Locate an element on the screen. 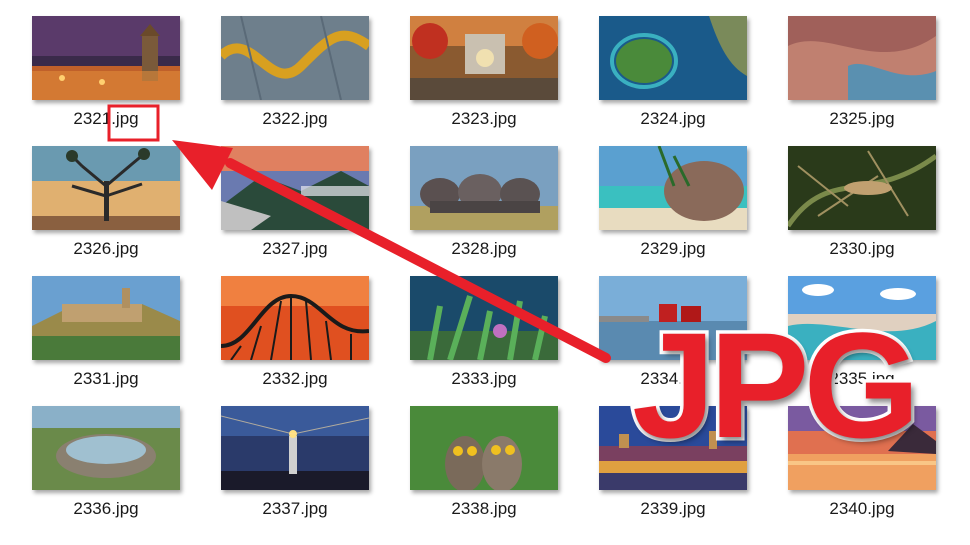 The width and height of the screenshot is (970, 545). file-item: 2330.jpg is located at coordinates (862, 205).